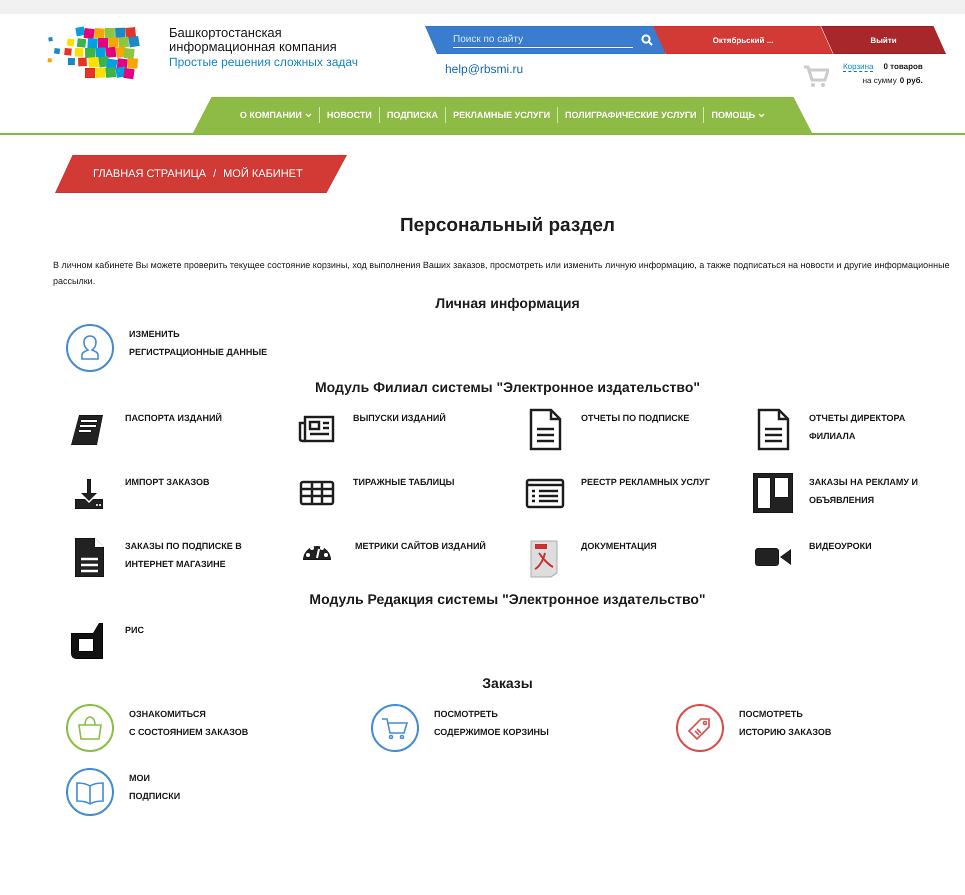 This screenshot has width=965, height=895. Describe the element at coordinates (90, 792) in the screenshot. I see `book-icon` at that location.